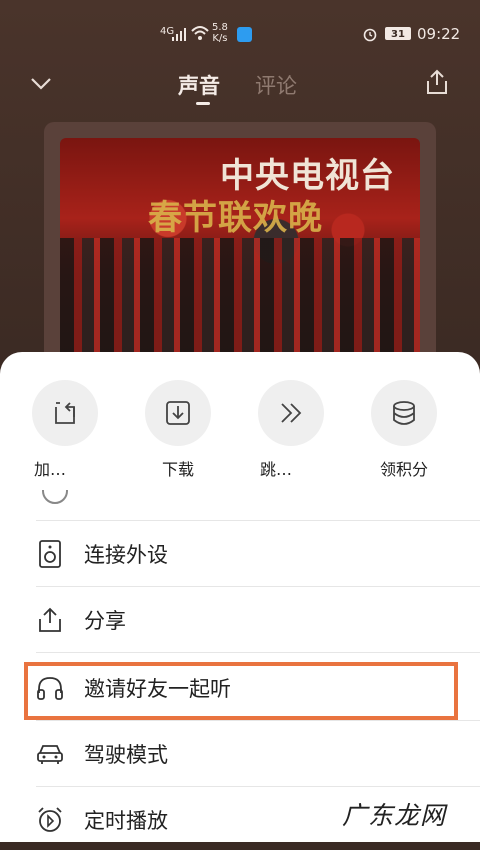 Image resolution: width=480 pixels, height=850 pixels. Describe the element at coordinates (394, 815) in the screenshot. I see `site-watermark: 广东龙网` at that location.